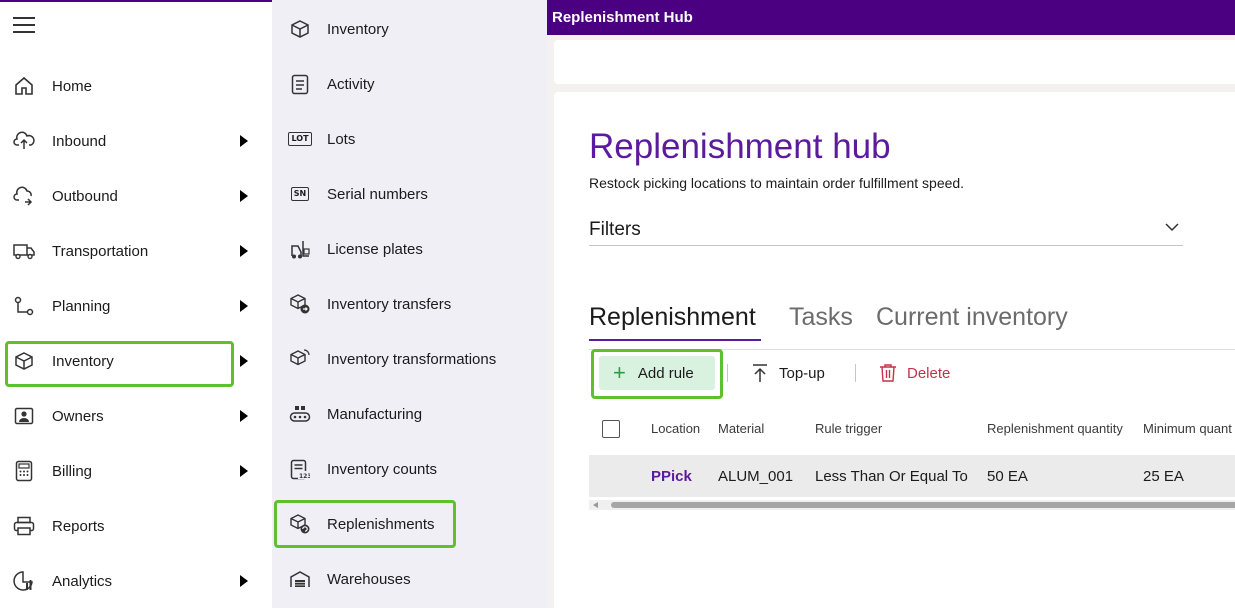 This screenshot has height=608, width=1235. What do you see at coordinates (300, 194) in the screenshot?
I see `serial-tag-icon: SN` at bounding box center [300, 194].